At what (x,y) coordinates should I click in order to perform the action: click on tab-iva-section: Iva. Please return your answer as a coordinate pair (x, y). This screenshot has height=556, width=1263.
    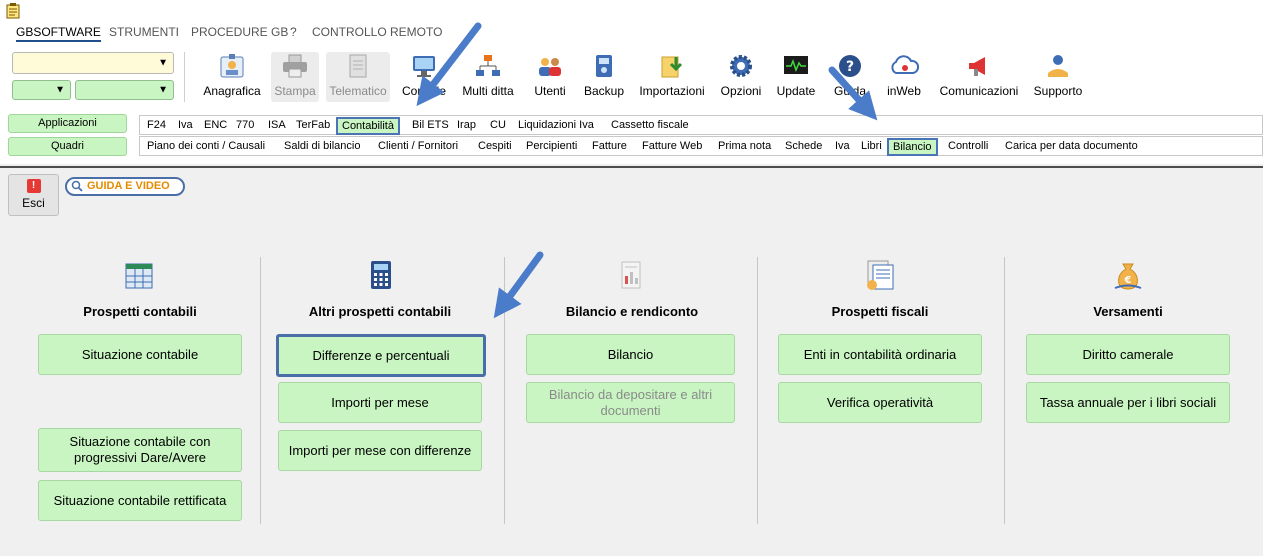
    Looking at the image, I should click on (842, 146).